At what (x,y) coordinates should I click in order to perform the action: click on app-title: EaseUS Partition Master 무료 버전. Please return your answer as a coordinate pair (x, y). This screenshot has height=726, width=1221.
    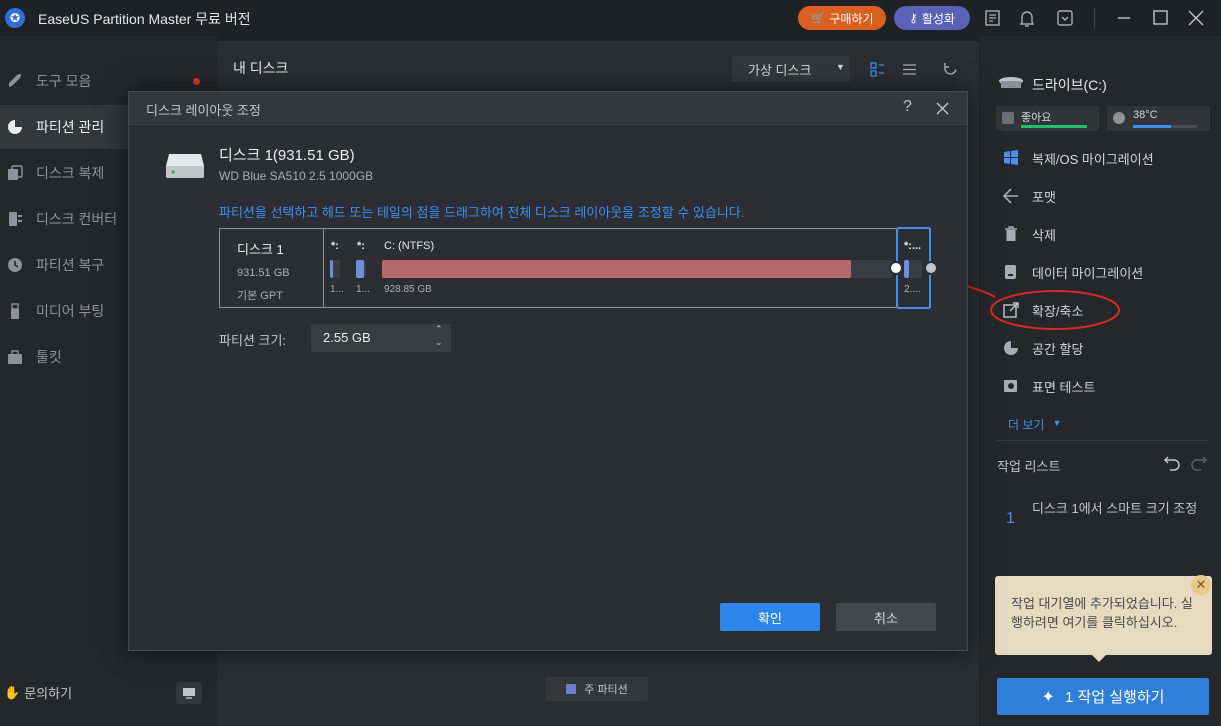
    Looking at the image, I should click on (144, 19).